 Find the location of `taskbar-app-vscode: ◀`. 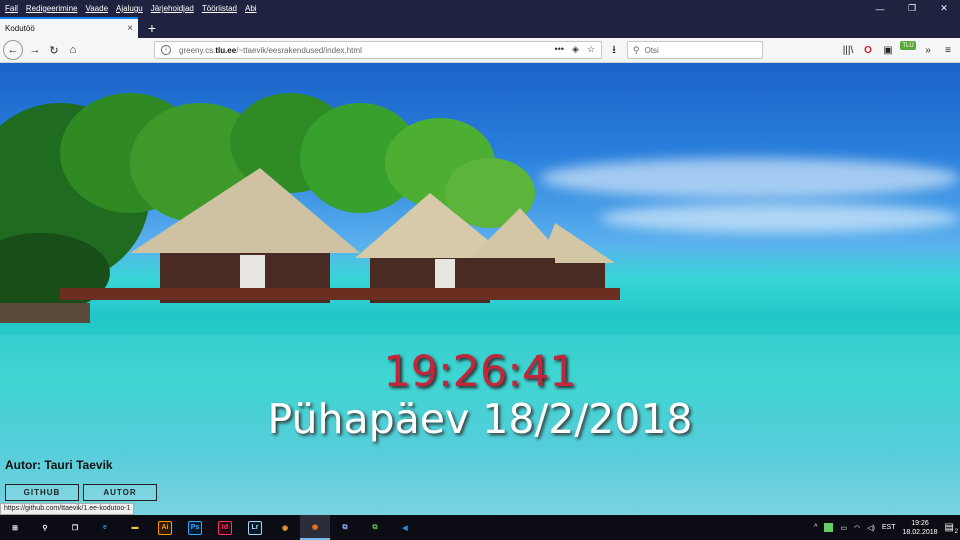

taskbar-app-vscode: ◀ is located at coordinates (405, 527).